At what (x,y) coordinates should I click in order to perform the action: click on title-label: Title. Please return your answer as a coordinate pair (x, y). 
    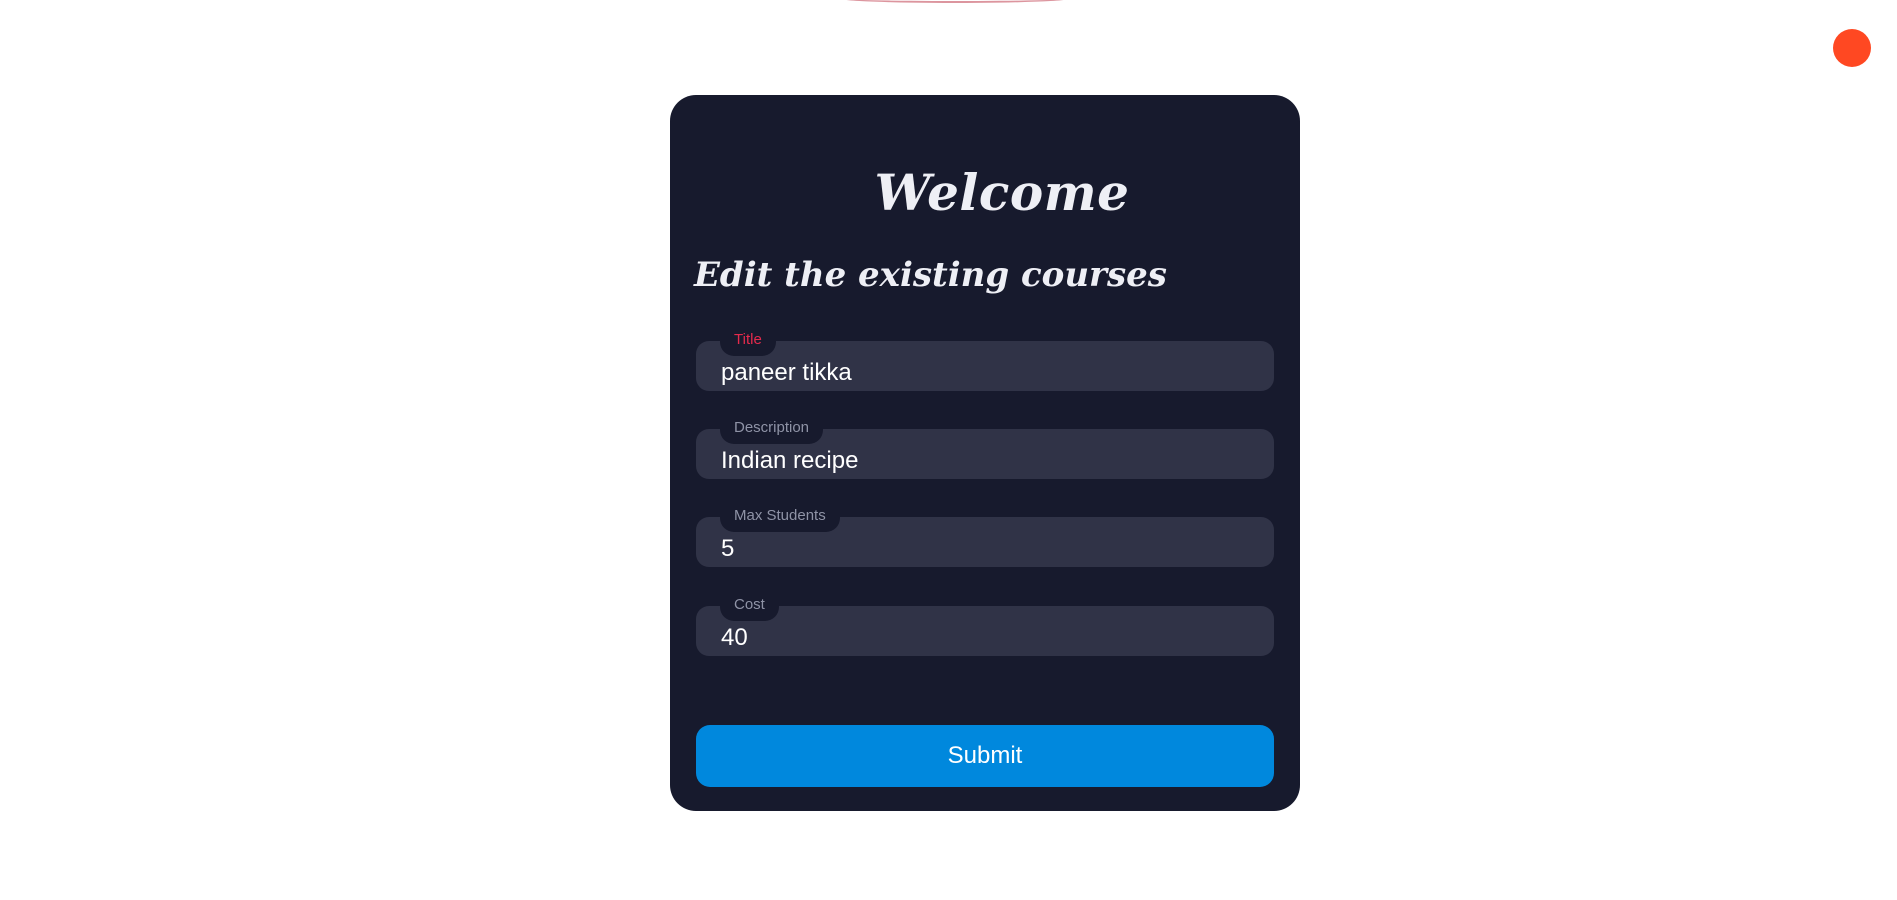
    Looking at the image, I should click on (748, 339).